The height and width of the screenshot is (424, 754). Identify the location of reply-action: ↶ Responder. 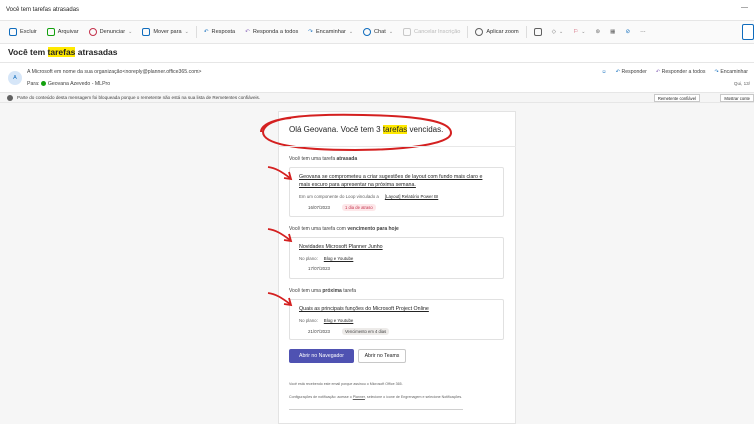
(631, 72).